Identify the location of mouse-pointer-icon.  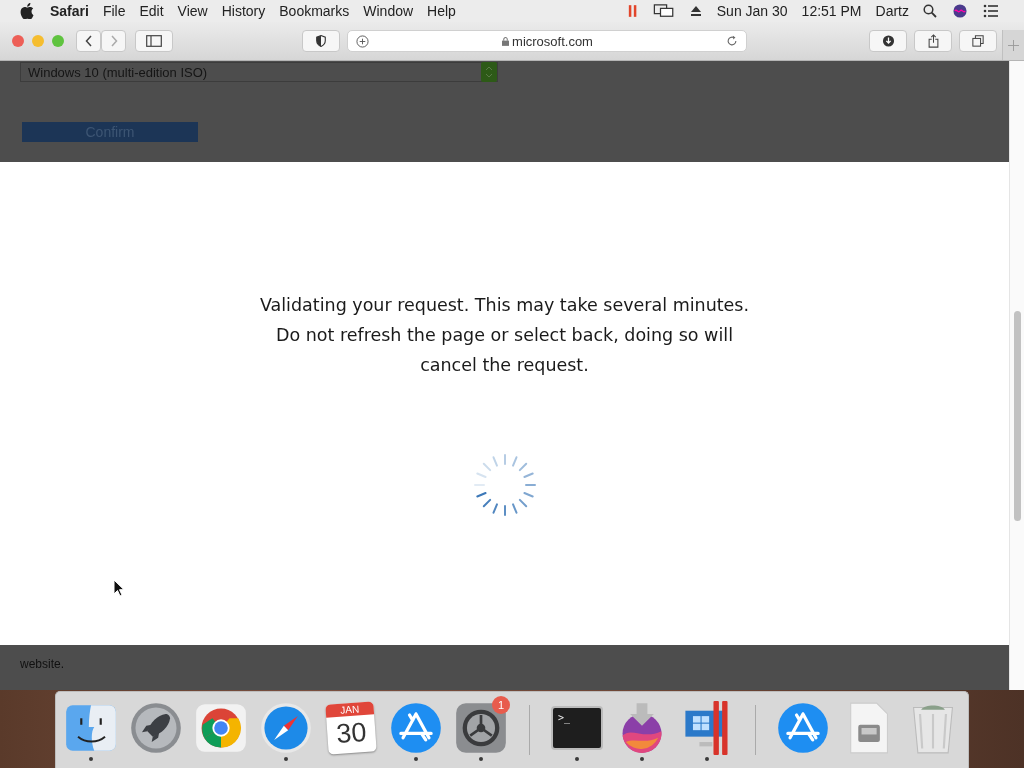
(119, 588).